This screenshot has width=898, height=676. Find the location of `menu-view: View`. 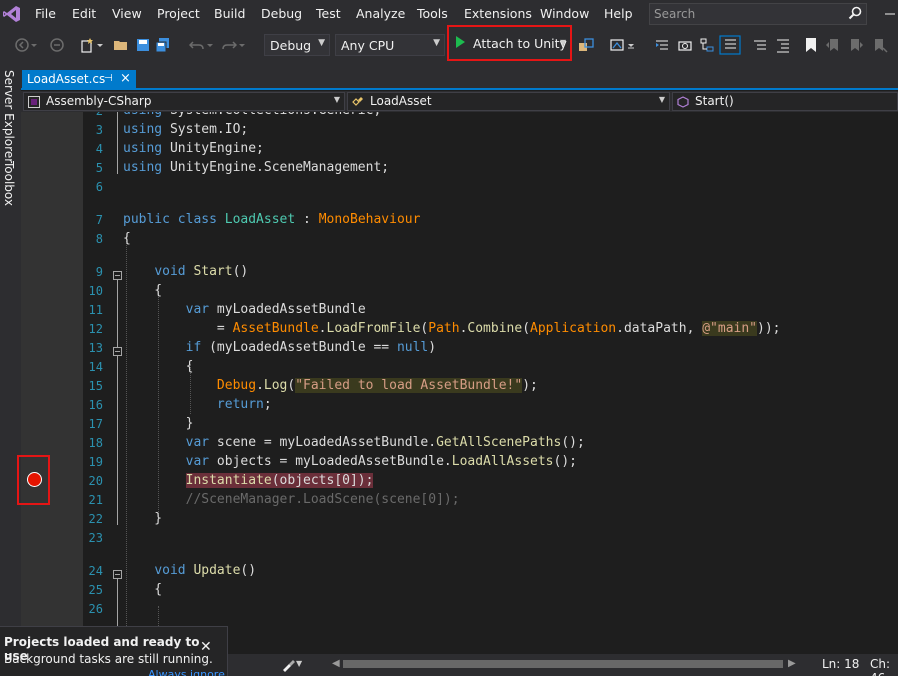

menu-view: View is located at coordinates (127, 13).